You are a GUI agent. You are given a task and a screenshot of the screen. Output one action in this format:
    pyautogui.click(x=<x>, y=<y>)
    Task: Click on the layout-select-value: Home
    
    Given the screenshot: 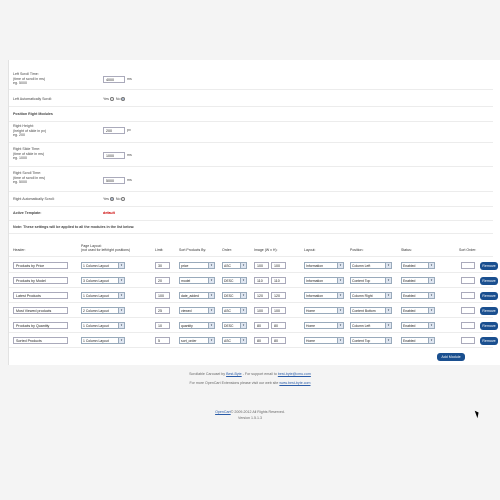 What is the action you would take?
    pyautogui.click(x=311, y=341)
    